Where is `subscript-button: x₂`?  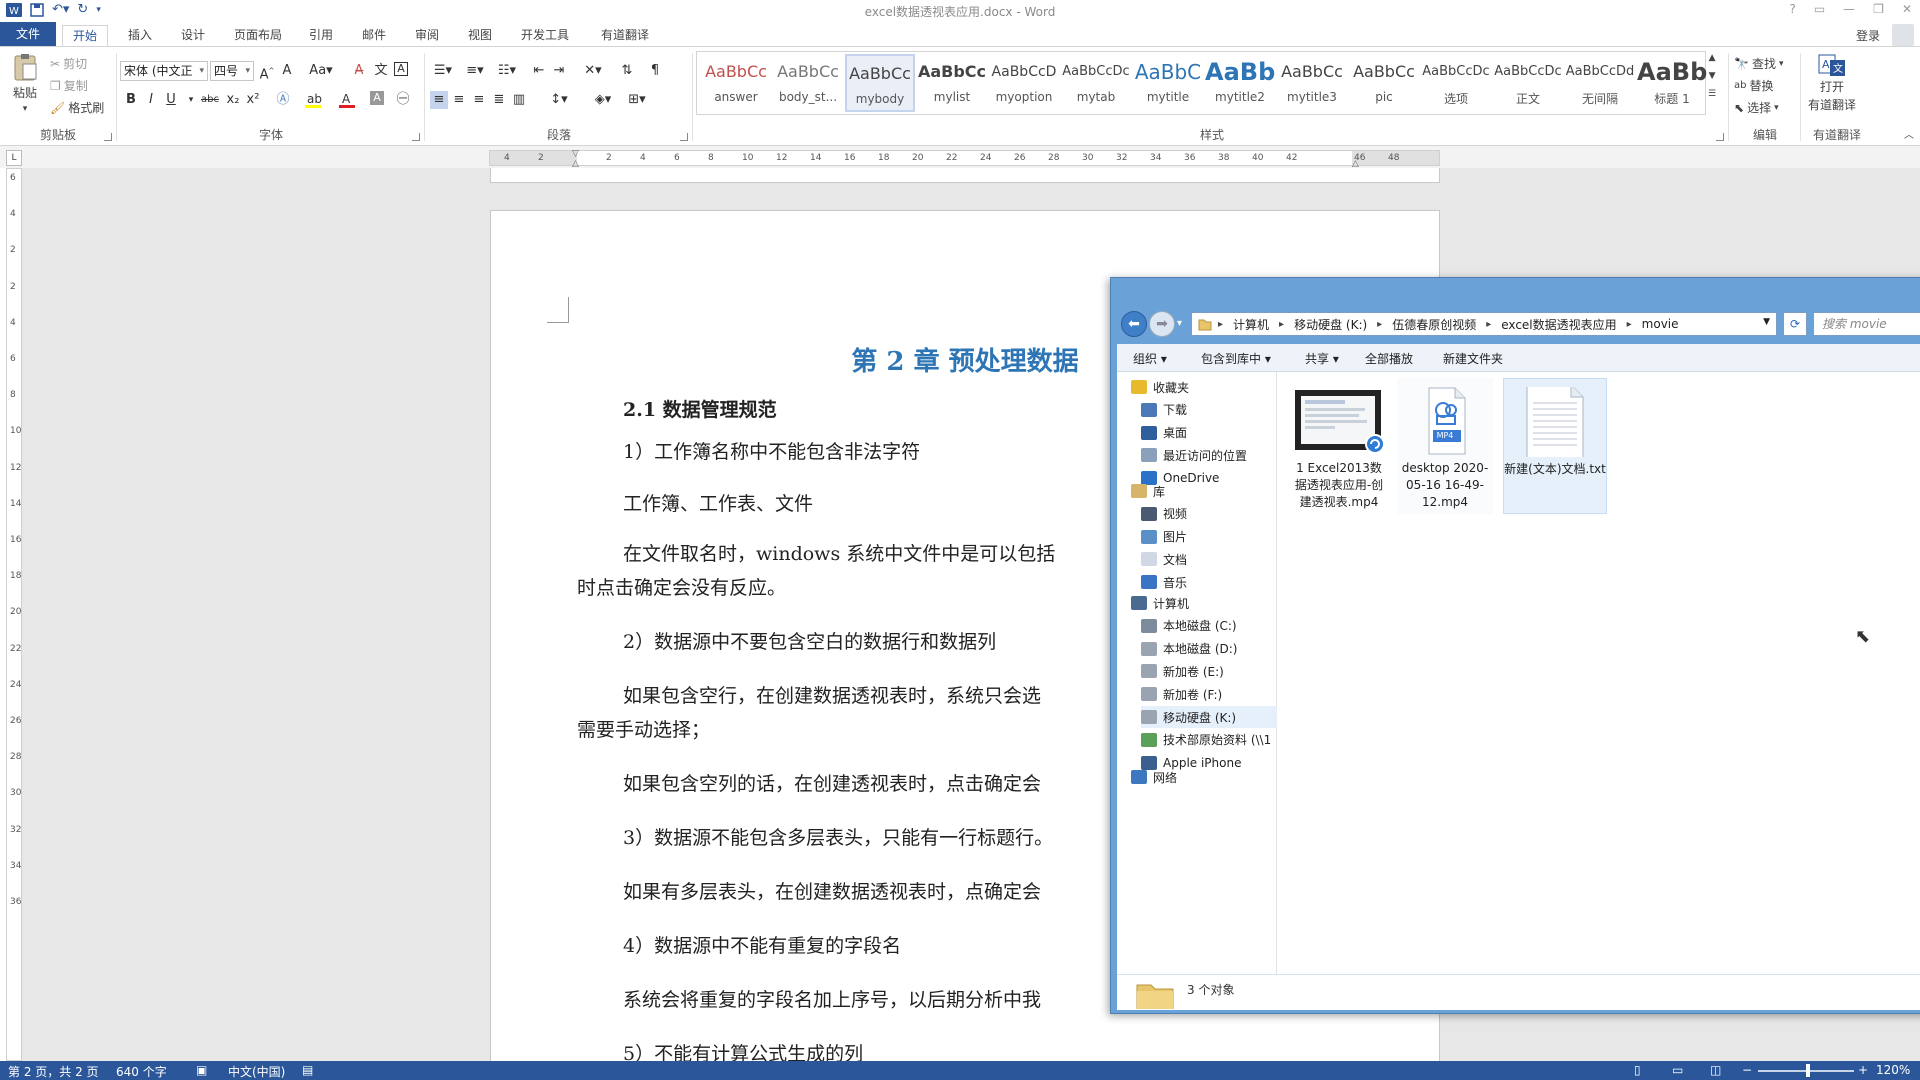 subscript-button: x₂ is located at coordinates (233, 100).